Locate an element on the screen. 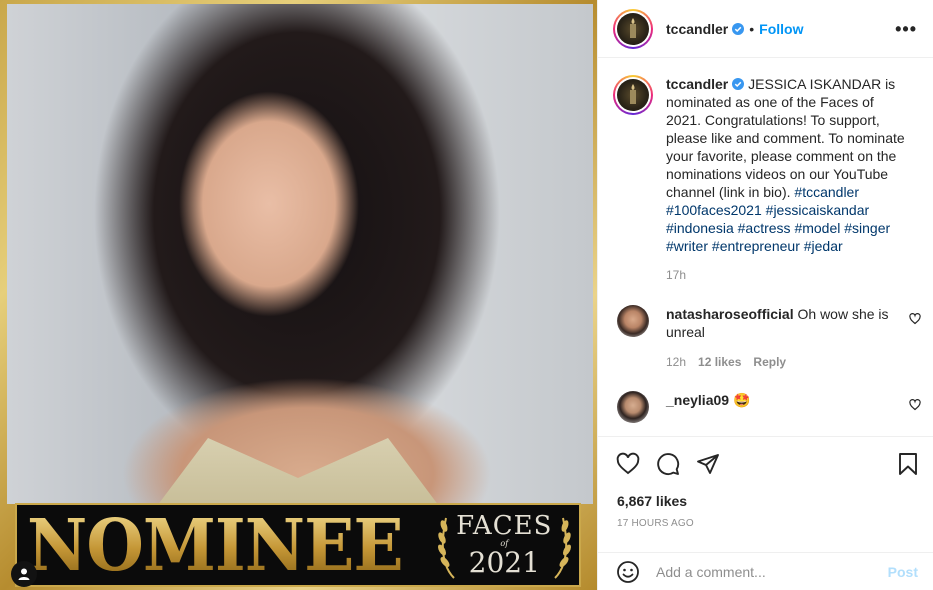 This screenshot has width=933, height=590. save-bookmark-icon is located at coordinates (908, 464).